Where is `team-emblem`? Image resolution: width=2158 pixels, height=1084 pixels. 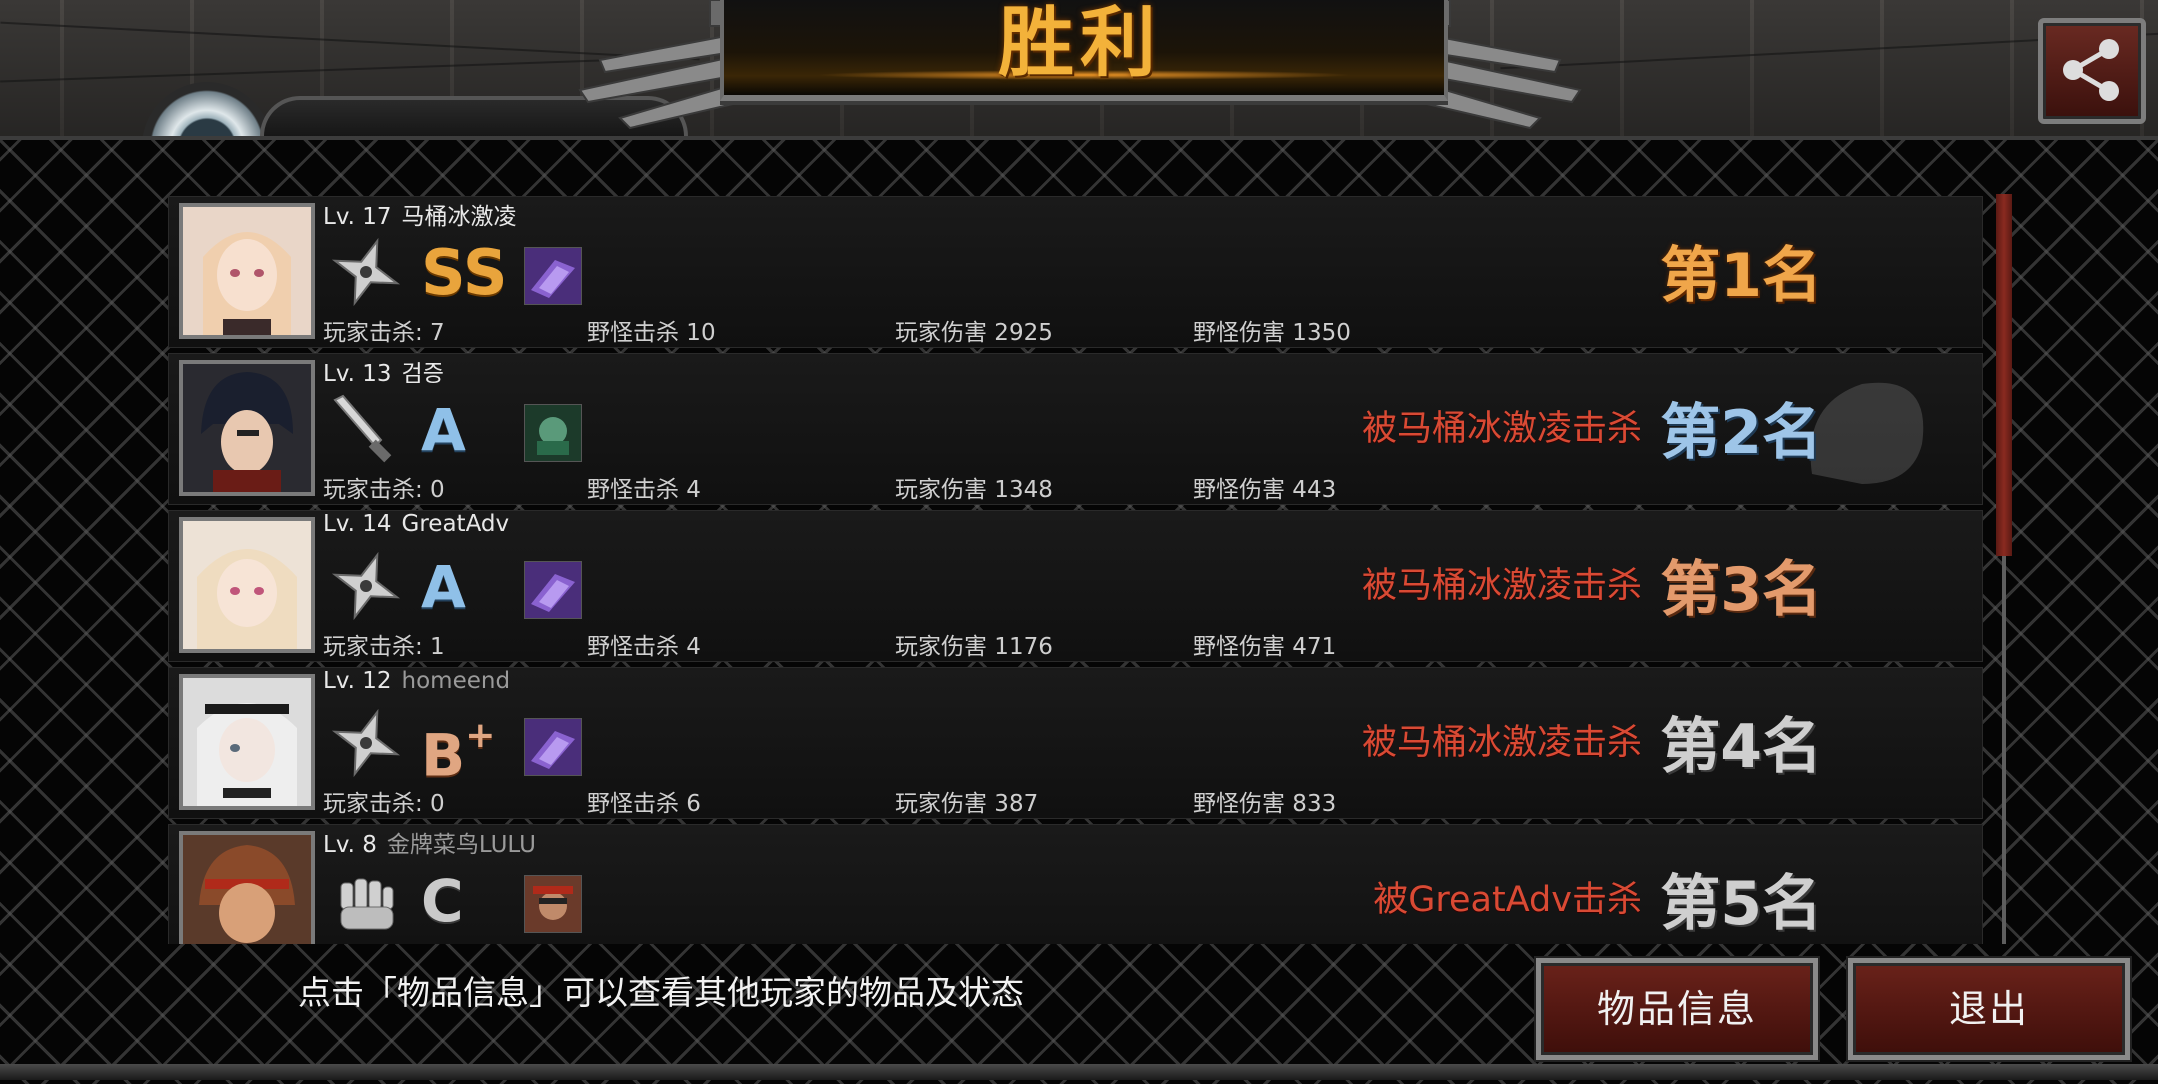
team-emblem is located at coordinates (209, 112).